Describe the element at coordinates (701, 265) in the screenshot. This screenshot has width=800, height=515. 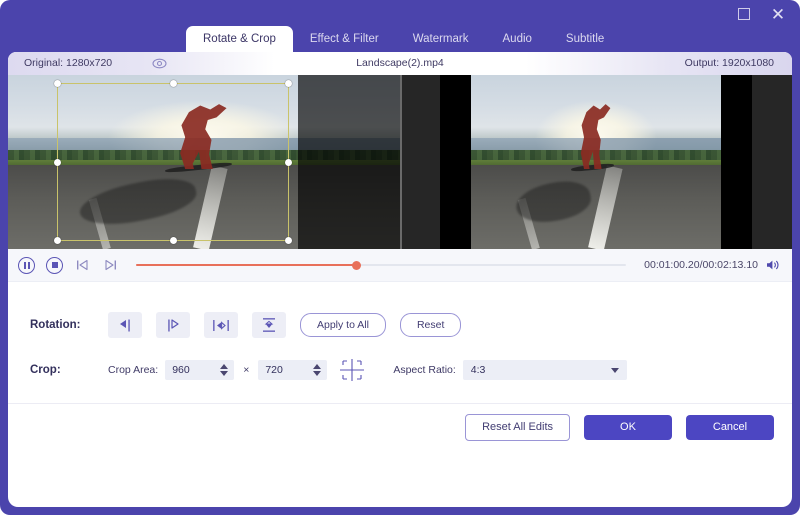
I see `time-display: 00:01:00.20/00:02:13.10` at that location.